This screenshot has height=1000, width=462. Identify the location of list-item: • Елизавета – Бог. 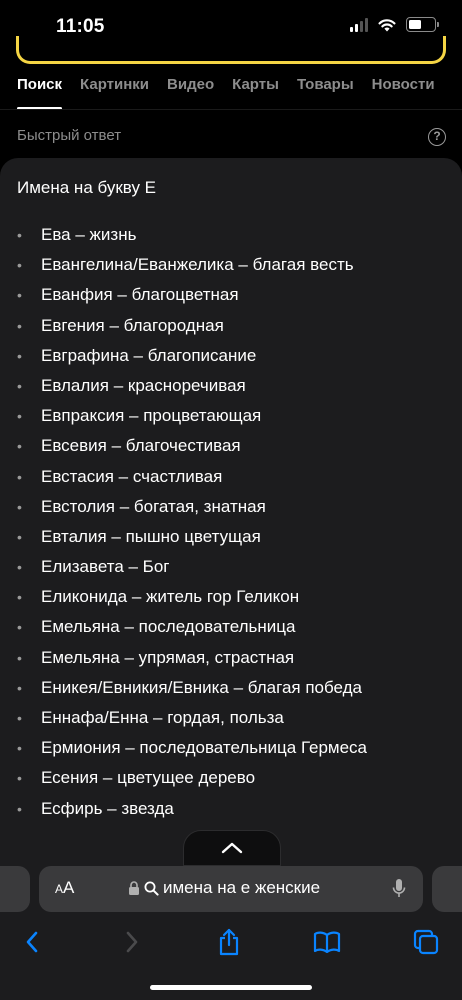
(192, 569).